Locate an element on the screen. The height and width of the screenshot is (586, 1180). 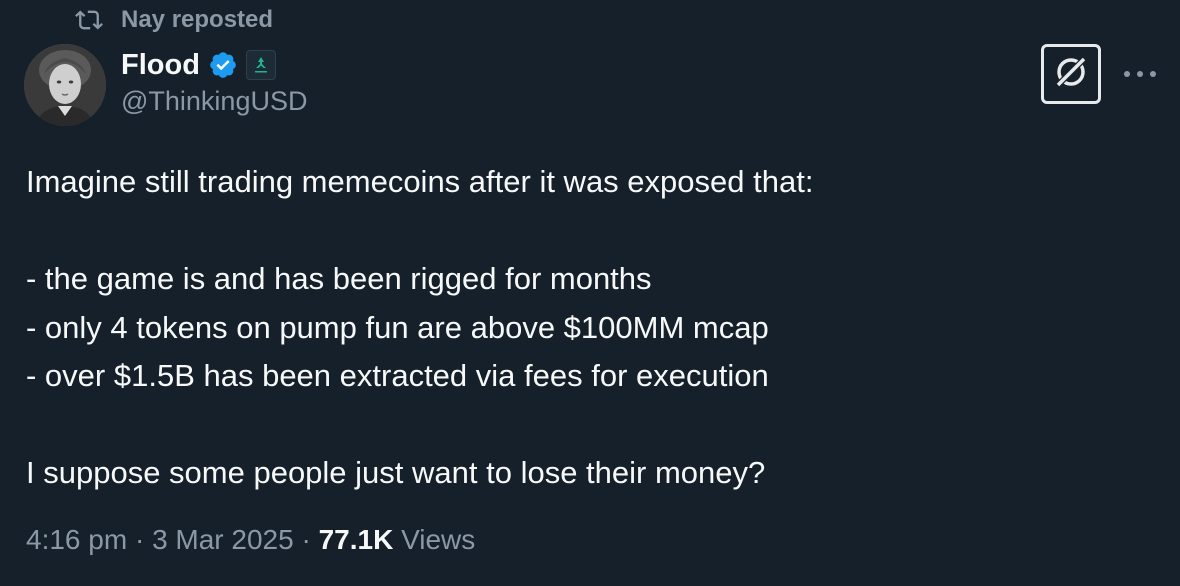
more-options-button is located at coordinates (1140, 75).